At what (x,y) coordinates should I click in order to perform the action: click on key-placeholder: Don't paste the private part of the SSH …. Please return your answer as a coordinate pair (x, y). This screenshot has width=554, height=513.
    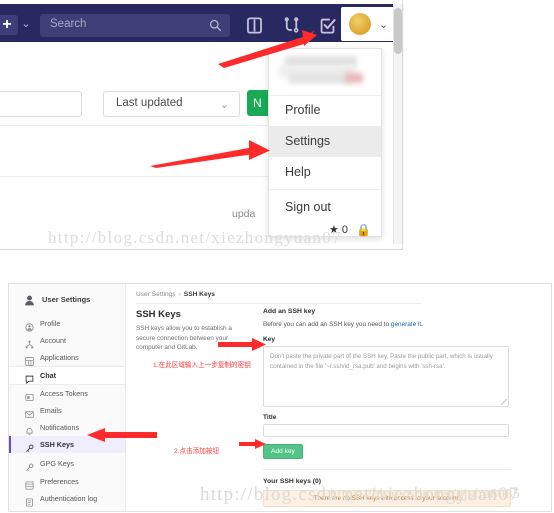
    Looking at the image, I should click on (381, 361).